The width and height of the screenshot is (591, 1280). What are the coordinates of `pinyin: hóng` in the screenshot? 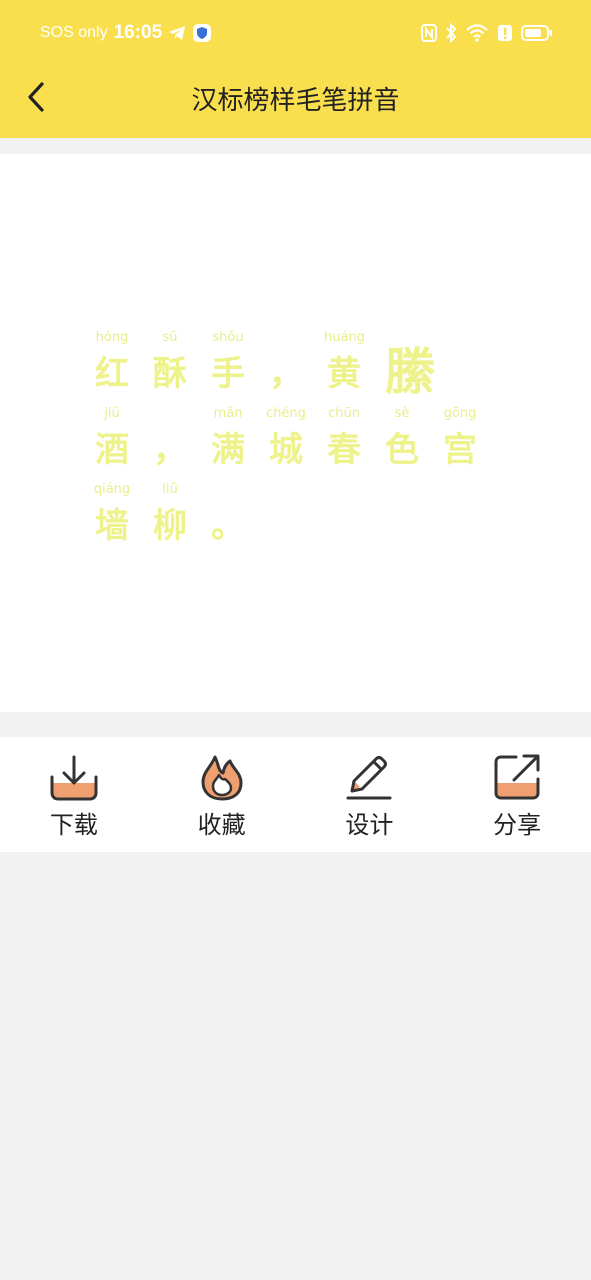 It's located at (112, 337).